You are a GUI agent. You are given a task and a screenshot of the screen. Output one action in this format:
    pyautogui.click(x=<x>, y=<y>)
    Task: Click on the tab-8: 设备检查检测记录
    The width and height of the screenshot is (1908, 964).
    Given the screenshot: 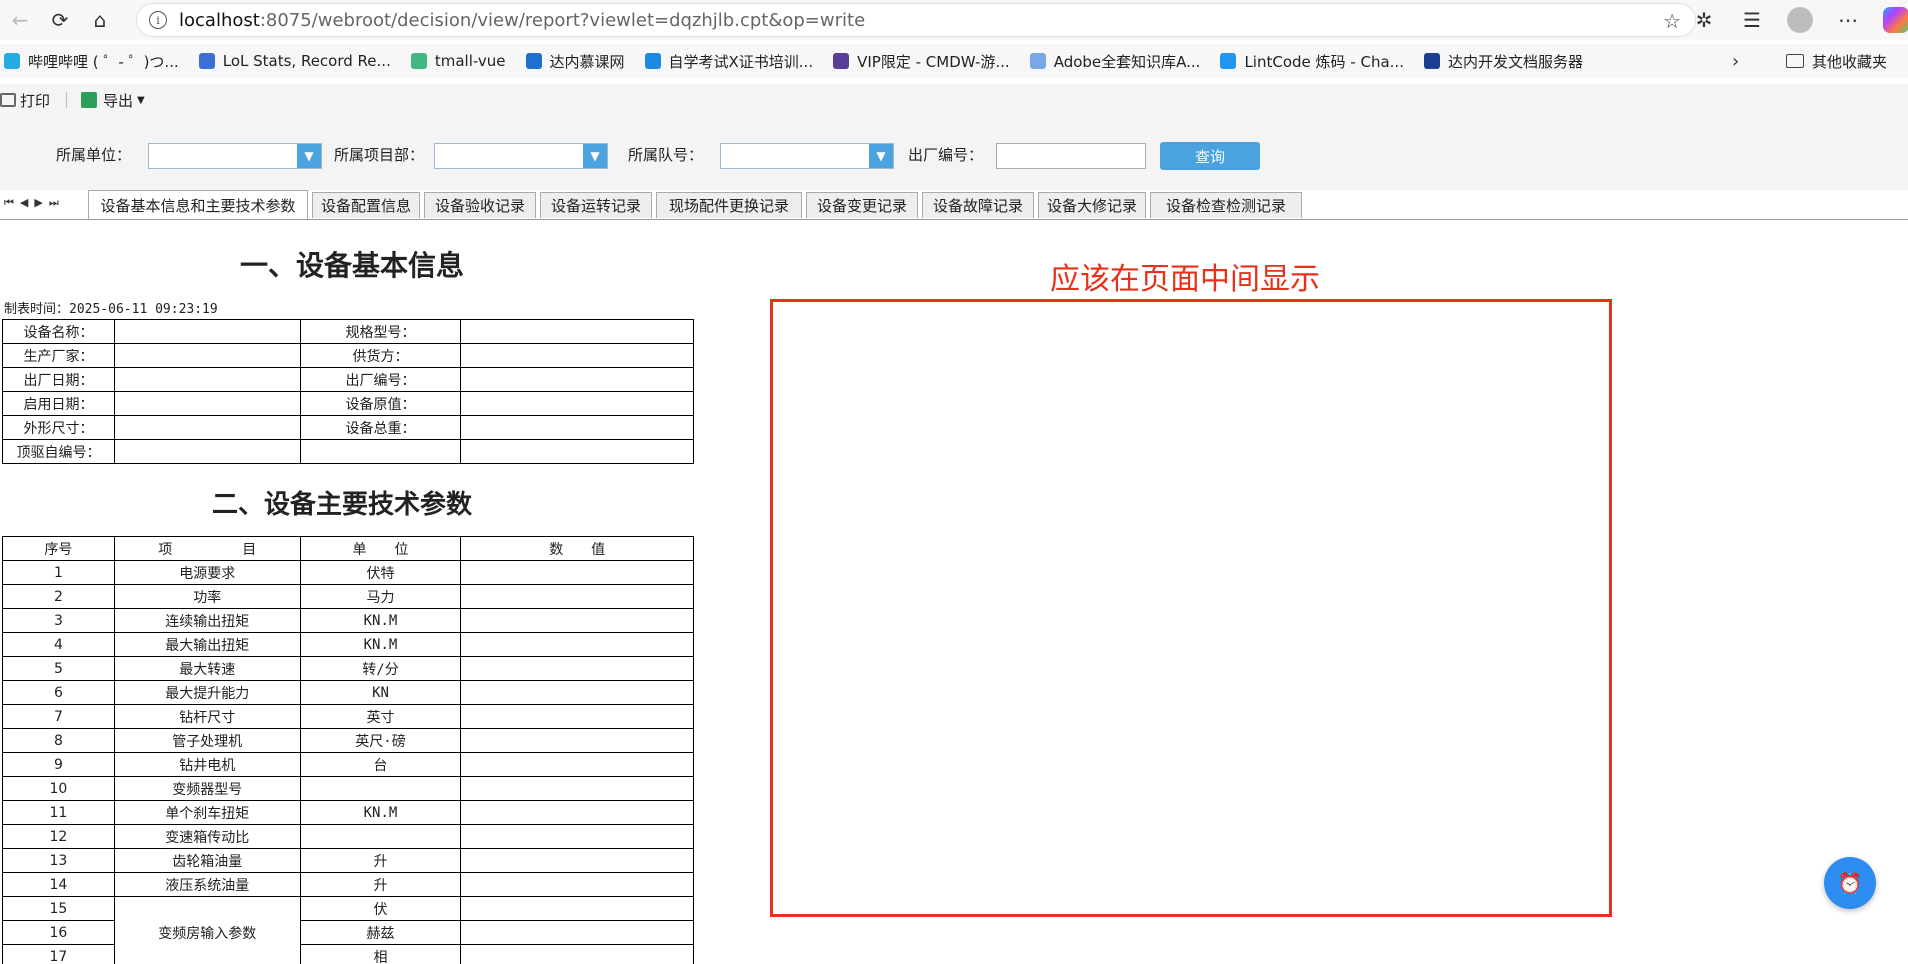 What is the action you would take?
    pyautogui.click(x=1226, y=205)
    